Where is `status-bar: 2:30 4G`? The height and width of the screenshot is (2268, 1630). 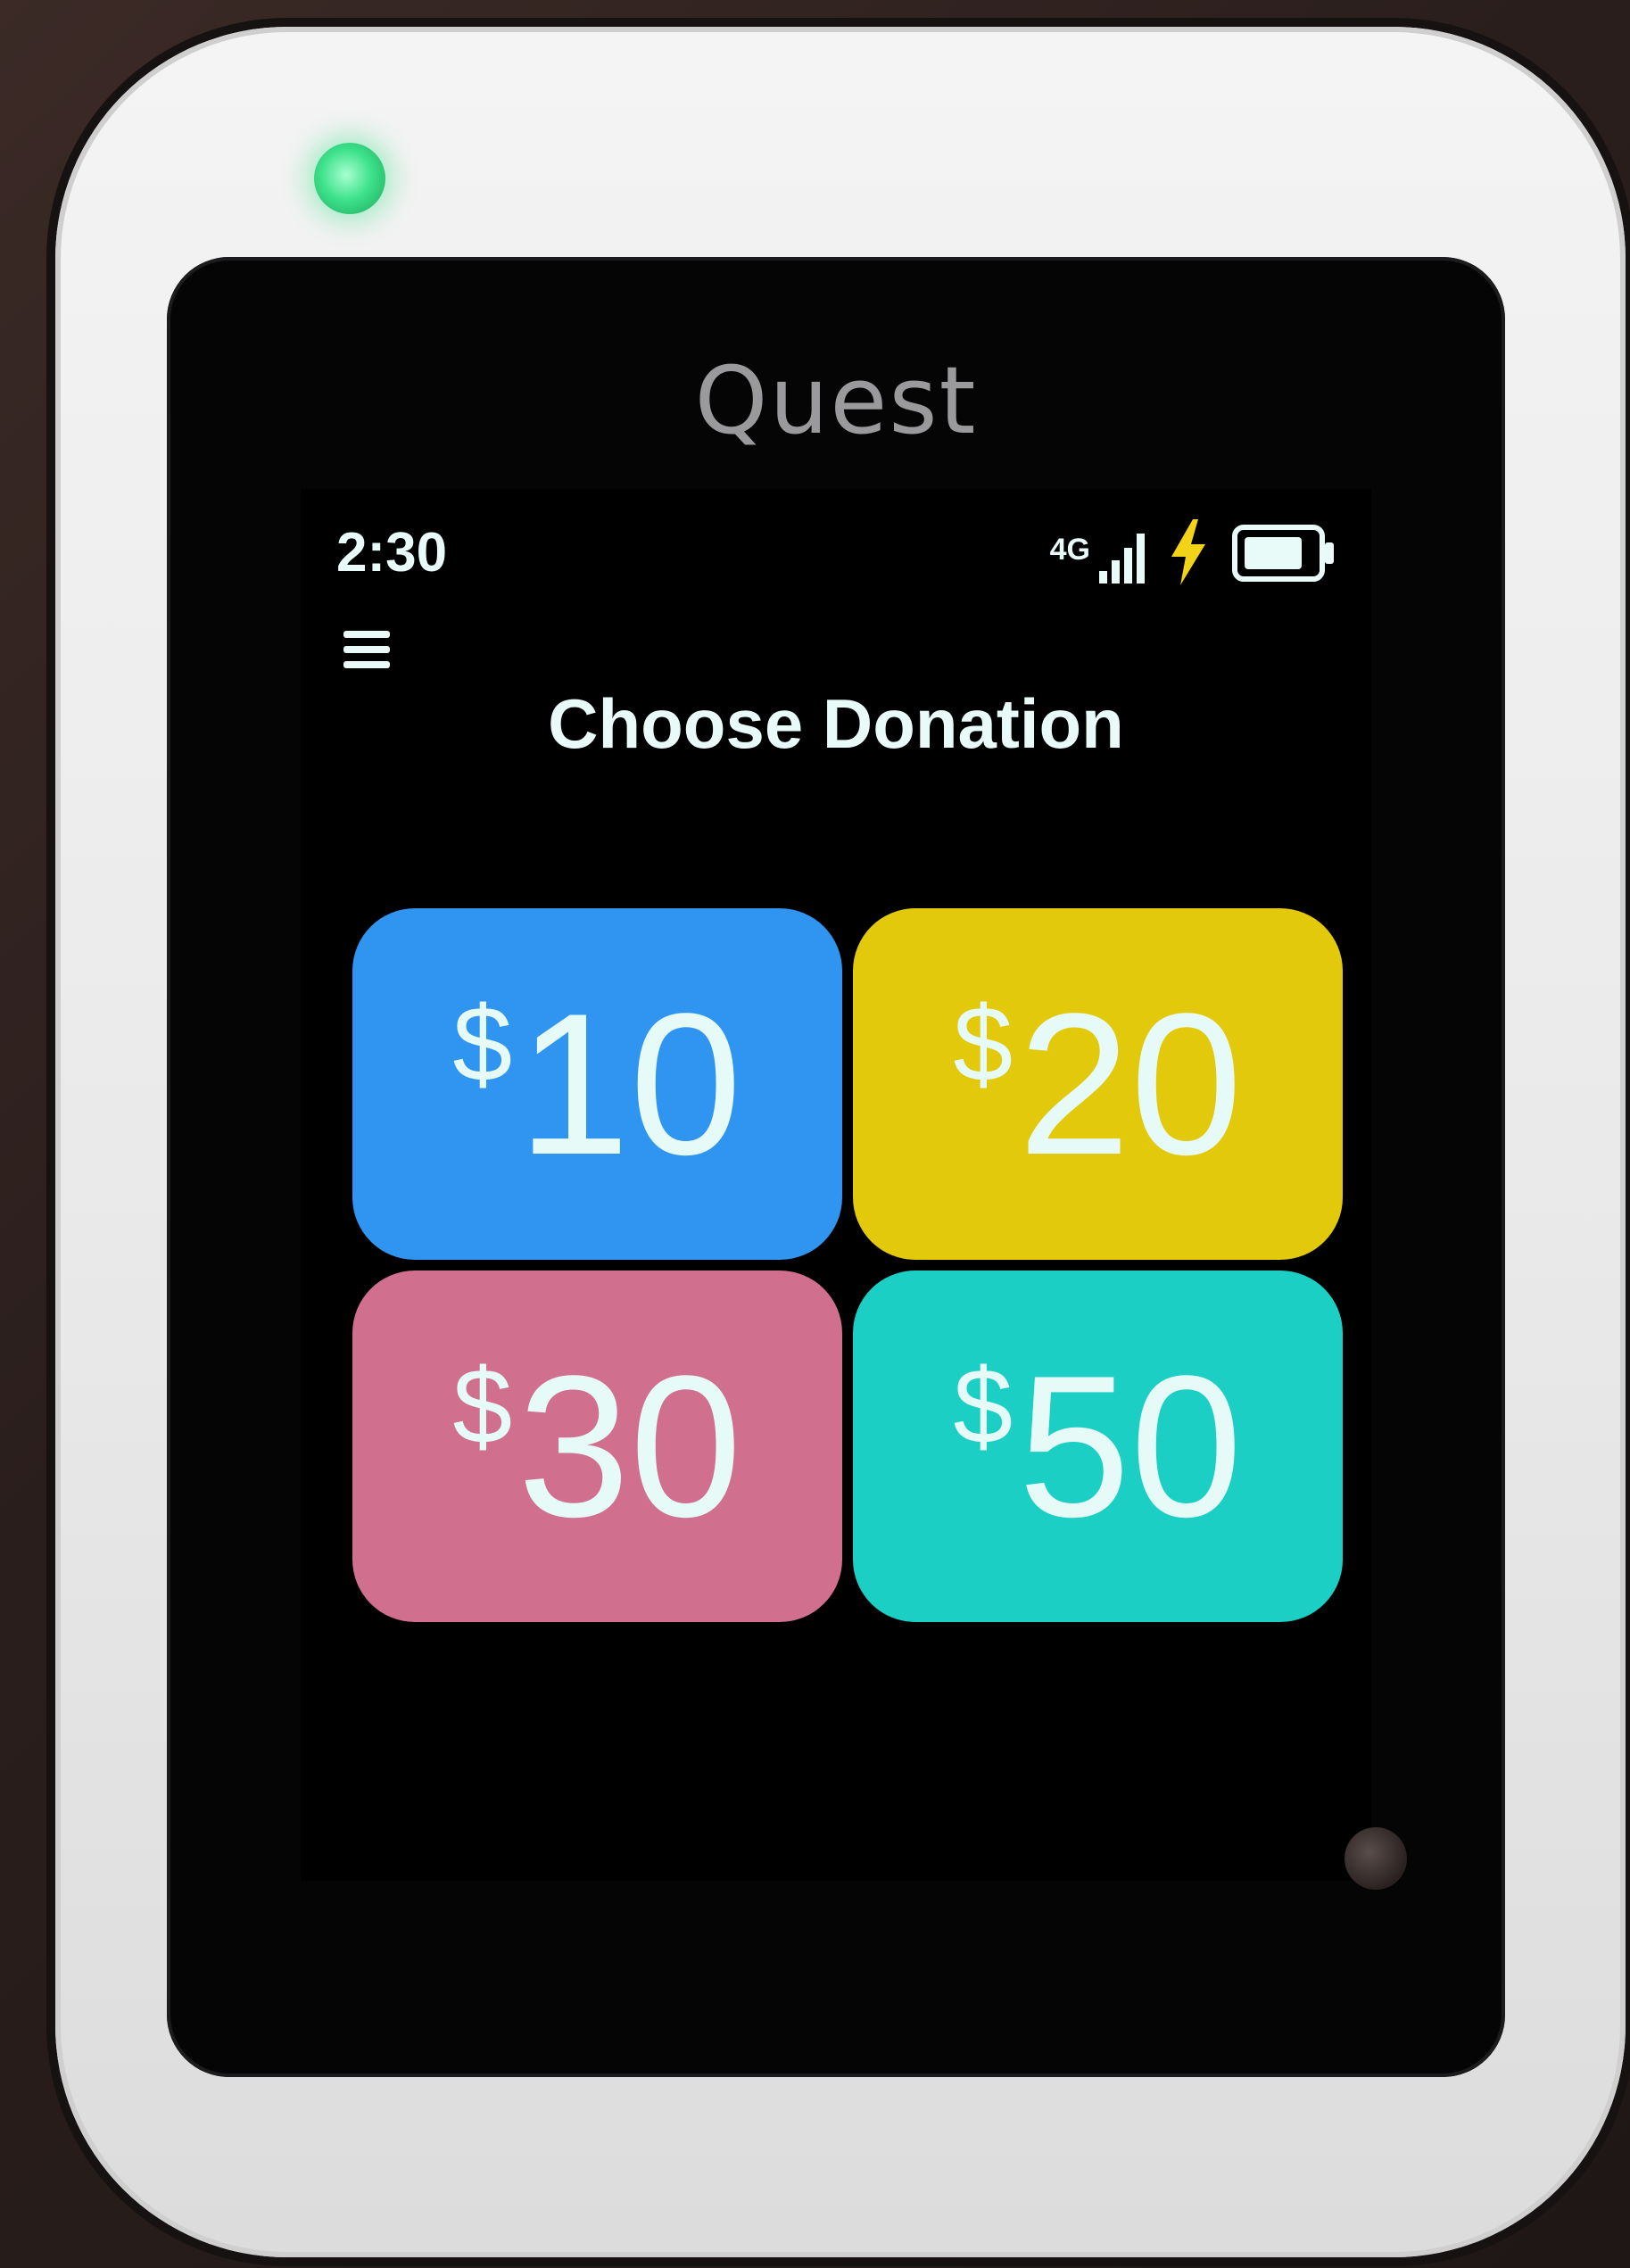 status-bar: 2:30 4G is located at coordinates (836, 547).